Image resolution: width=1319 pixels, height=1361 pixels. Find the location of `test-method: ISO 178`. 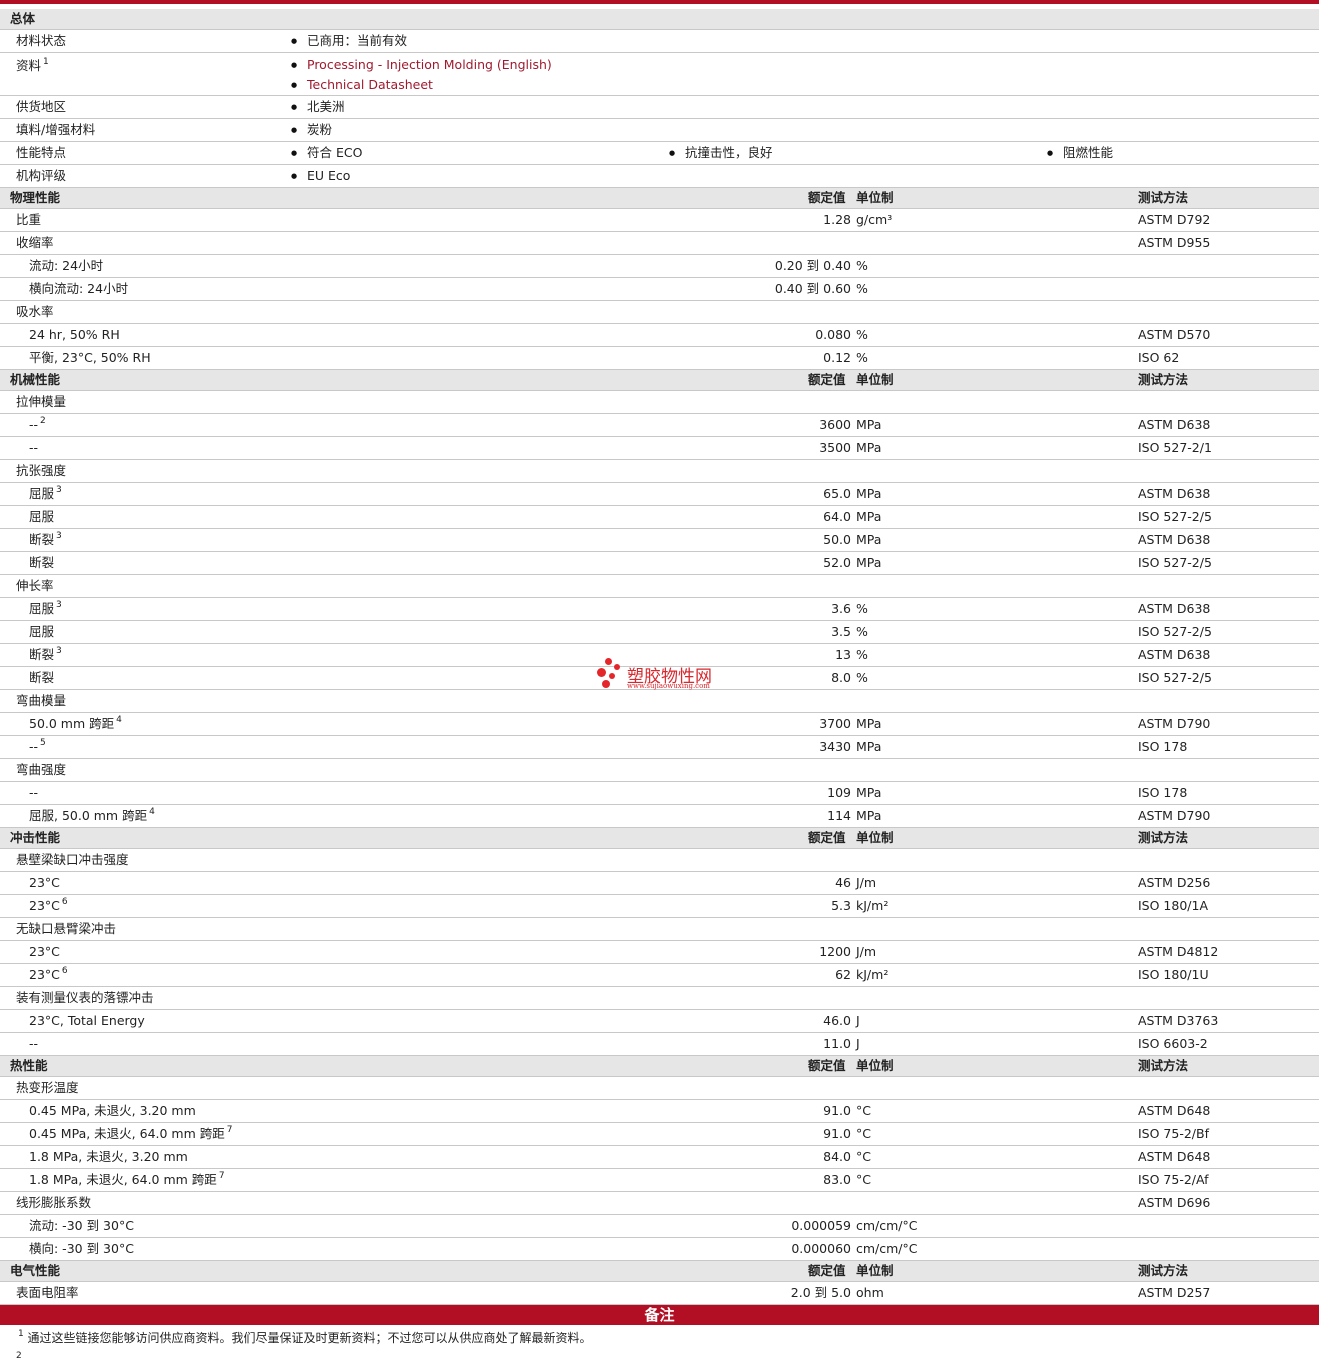

test-method: ISO 178 is located at coordinates (1163, 746).